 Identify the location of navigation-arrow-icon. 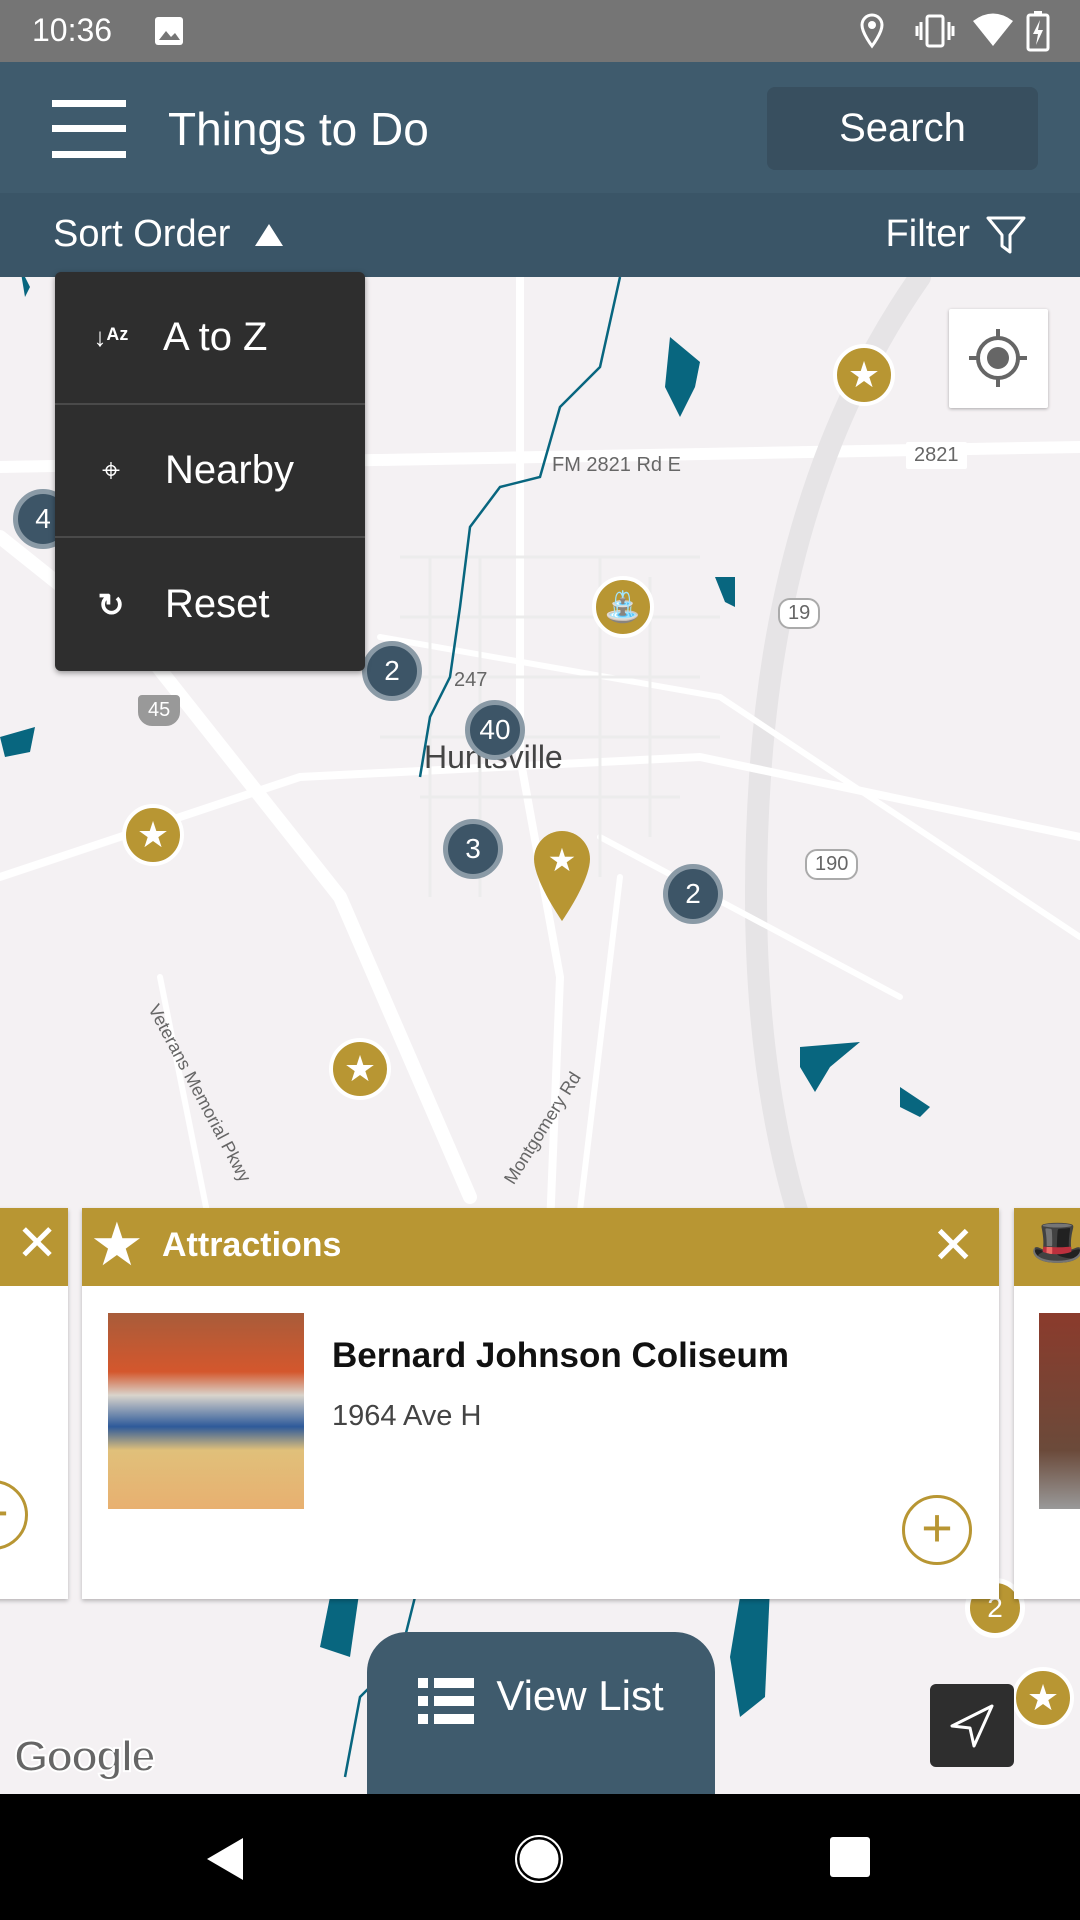
(972, 1726).